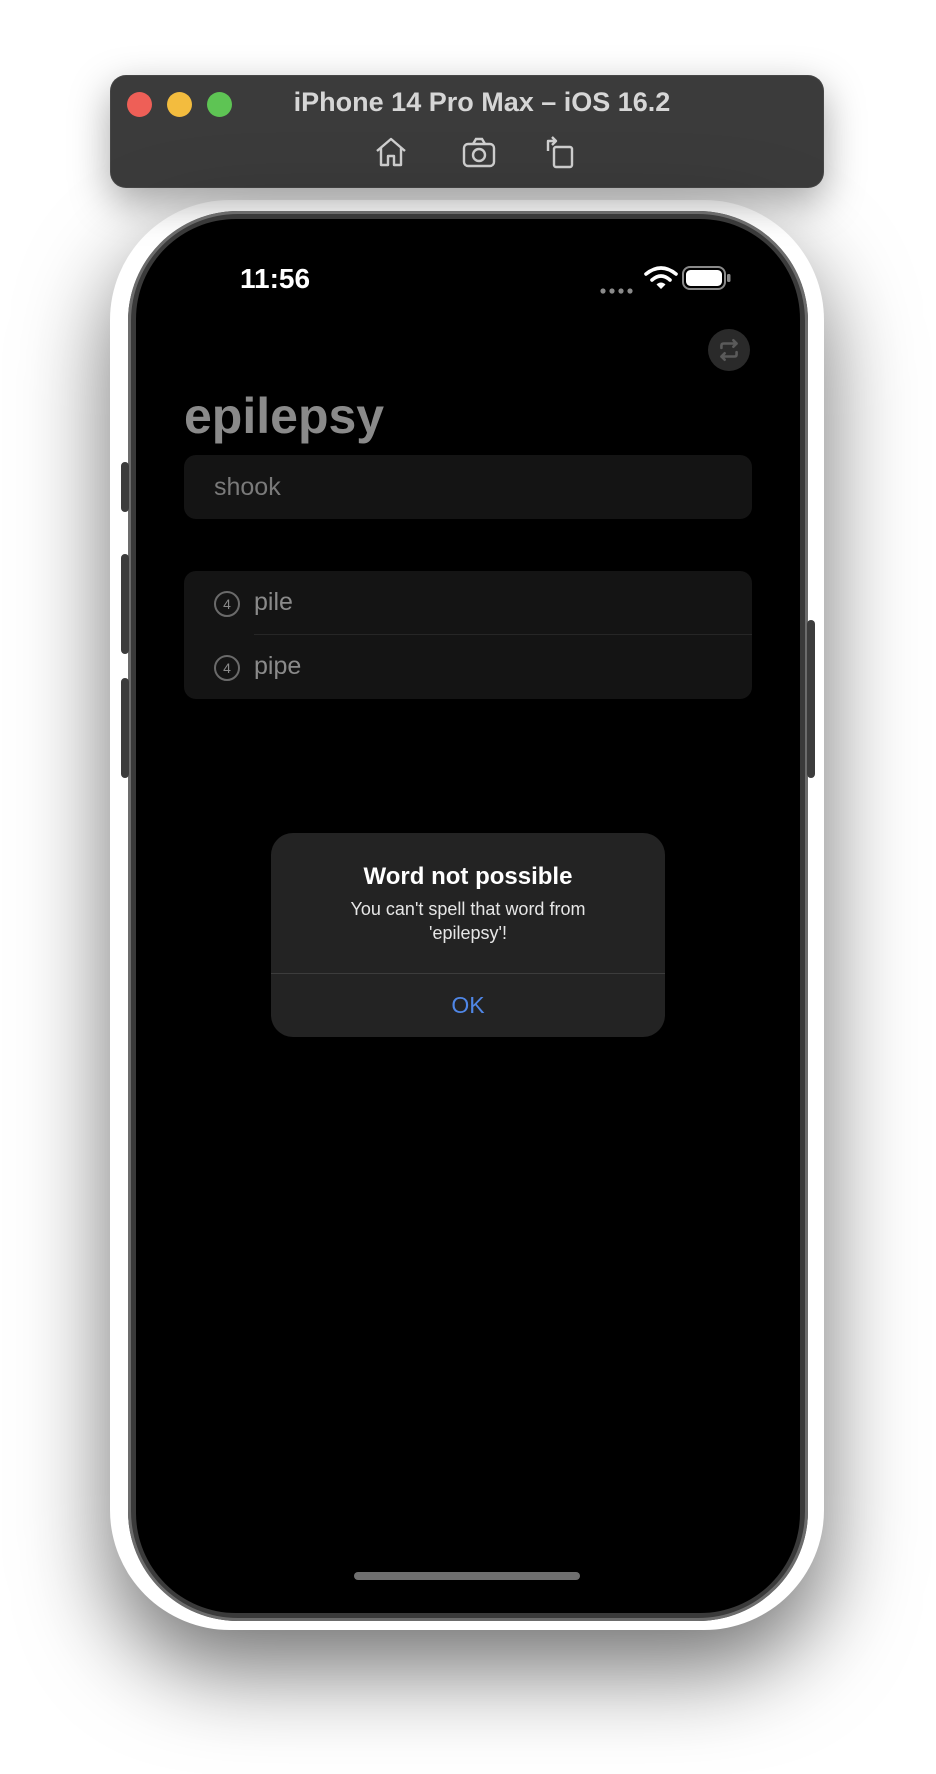 Image resolution: width=936 pixels, height=1774 pixels. What do you see at coordinates (482, 102) in the screenshot?
I see `simulator-title: iPhone 14 Pro Max – iOS 16.2` at bounding box center [482, 102].